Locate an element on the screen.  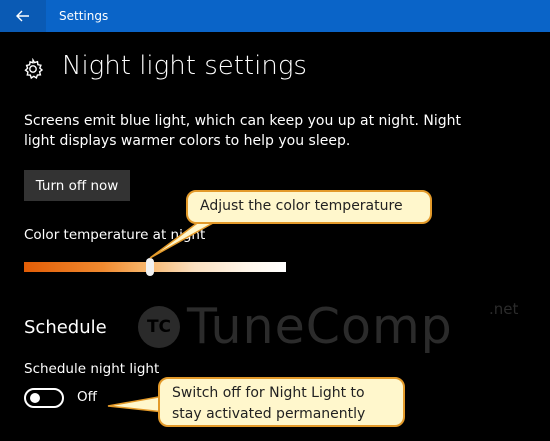
watermark-badge: TC is located at coordinates (159, 327).